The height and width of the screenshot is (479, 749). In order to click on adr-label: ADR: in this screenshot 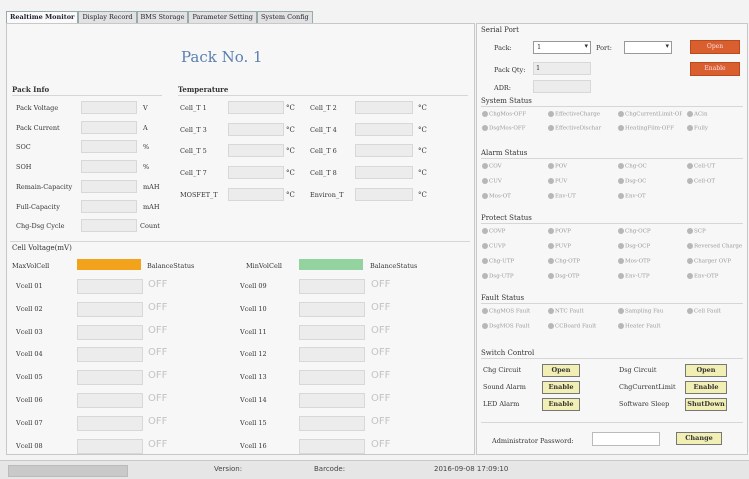, I will do `click(502, 88)`.